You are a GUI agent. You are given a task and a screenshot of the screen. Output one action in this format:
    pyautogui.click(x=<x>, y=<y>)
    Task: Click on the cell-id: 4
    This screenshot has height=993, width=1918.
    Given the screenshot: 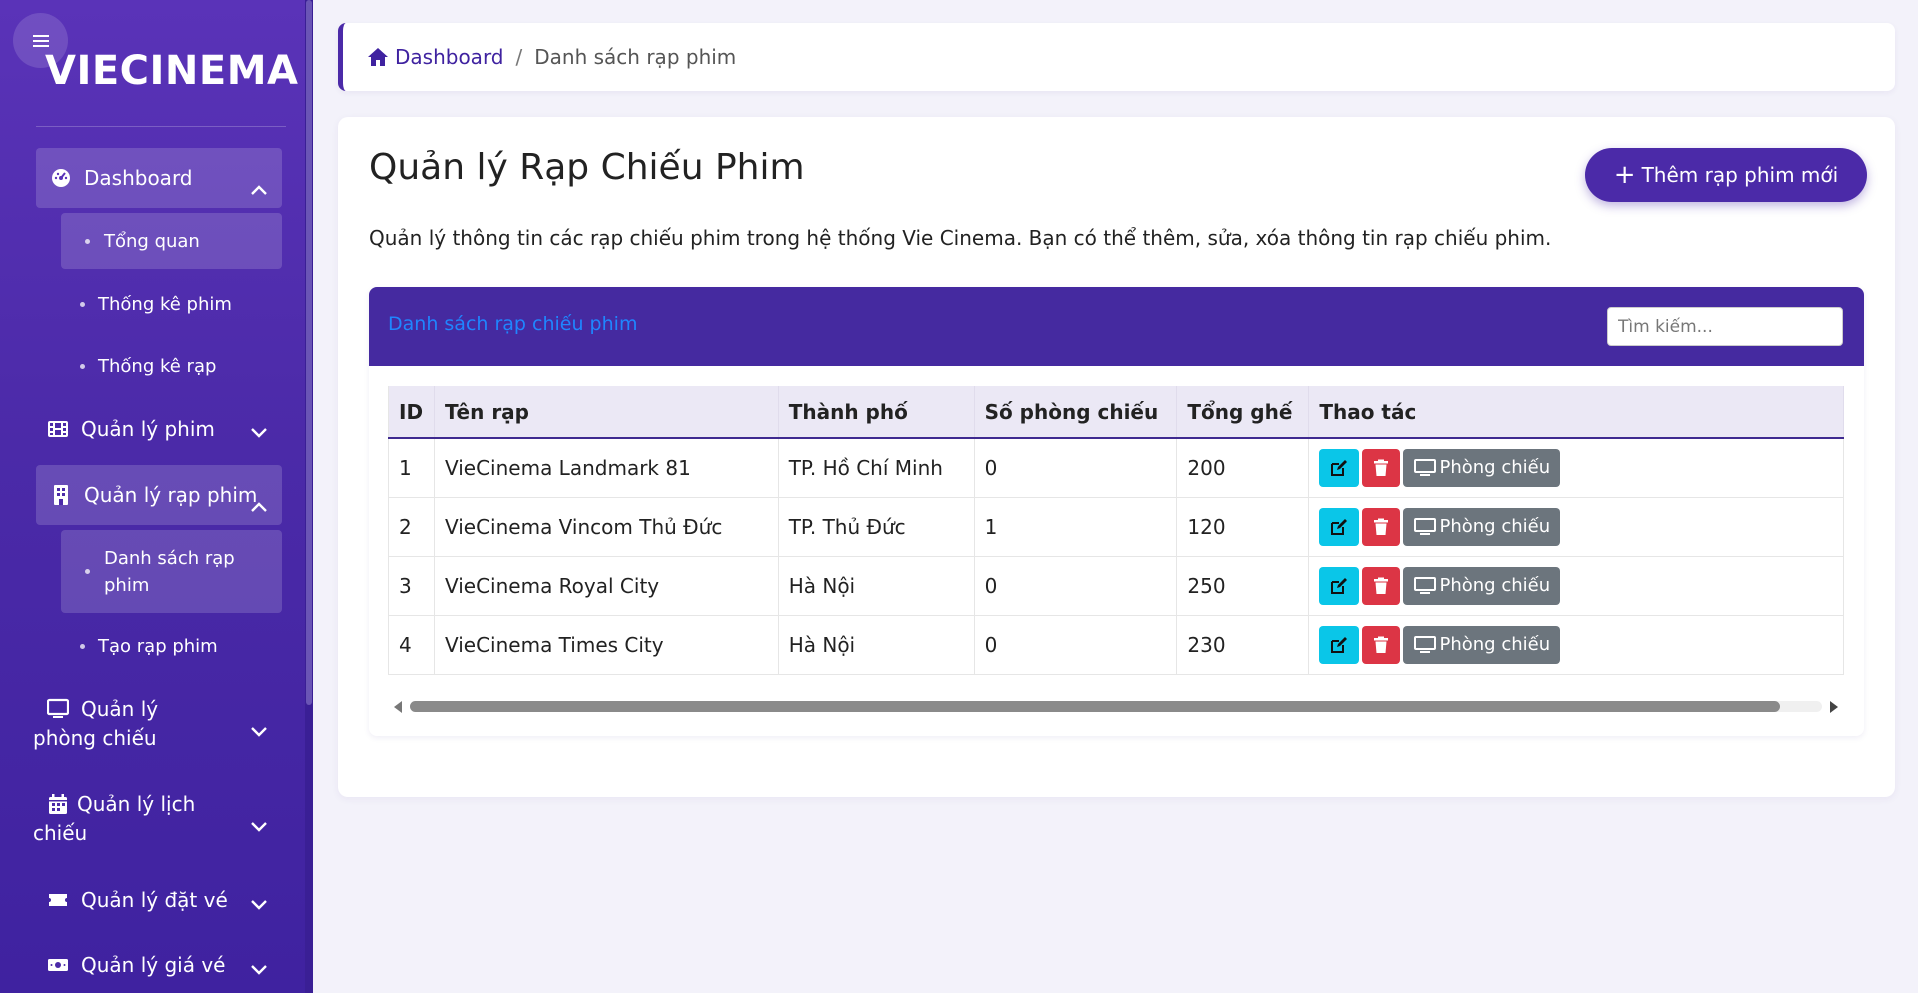 What is the action you would take?
    pyautogui.click(x=411, y=645)
    